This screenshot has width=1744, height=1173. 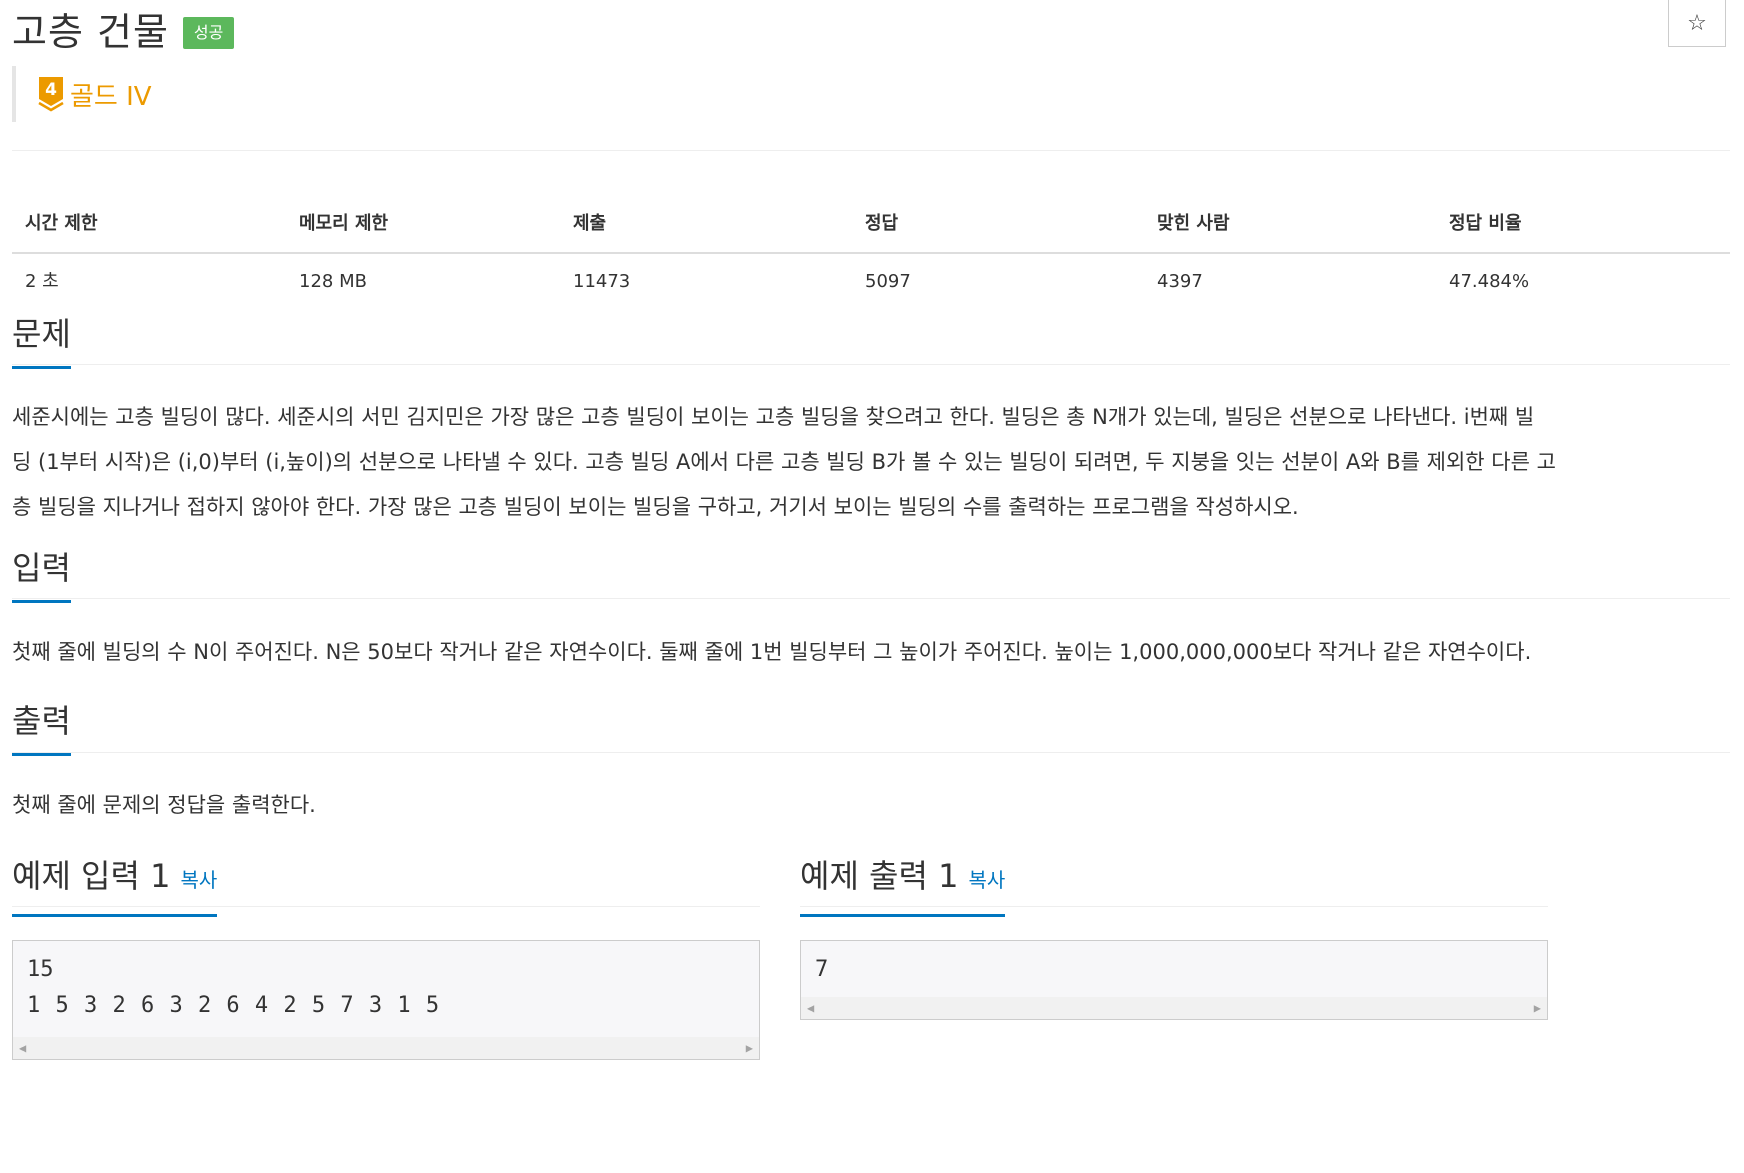 I want to click on problem-title: 고층 건물, so click(x=90, y=31).